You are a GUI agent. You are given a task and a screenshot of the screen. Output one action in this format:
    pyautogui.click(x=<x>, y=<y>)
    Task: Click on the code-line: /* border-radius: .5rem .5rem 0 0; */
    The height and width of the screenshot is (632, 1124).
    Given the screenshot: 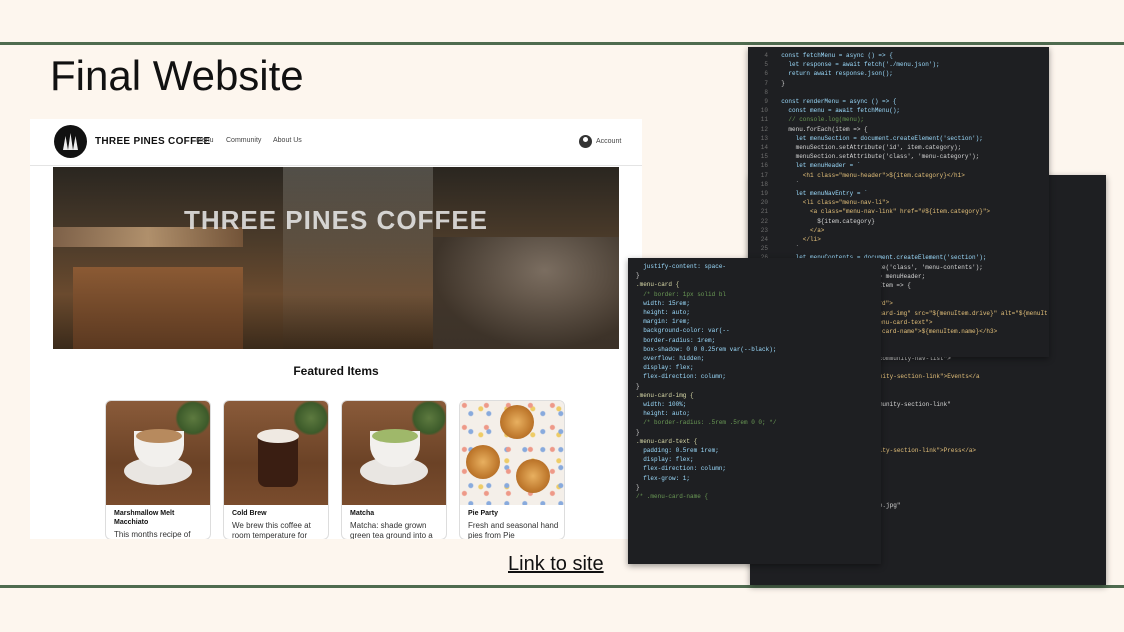 What is the action you would take?
    pyautogui.click(x=706, y=423)
    